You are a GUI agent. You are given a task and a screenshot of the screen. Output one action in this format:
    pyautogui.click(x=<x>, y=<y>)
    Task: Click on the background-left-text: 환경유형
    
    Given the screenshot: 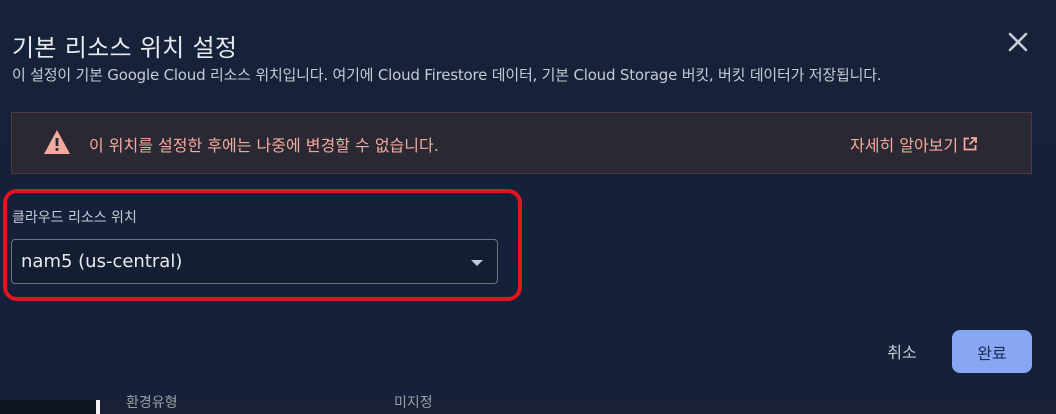 What is the action you would take?
    pyautogui.click(x=152, y=403)
    